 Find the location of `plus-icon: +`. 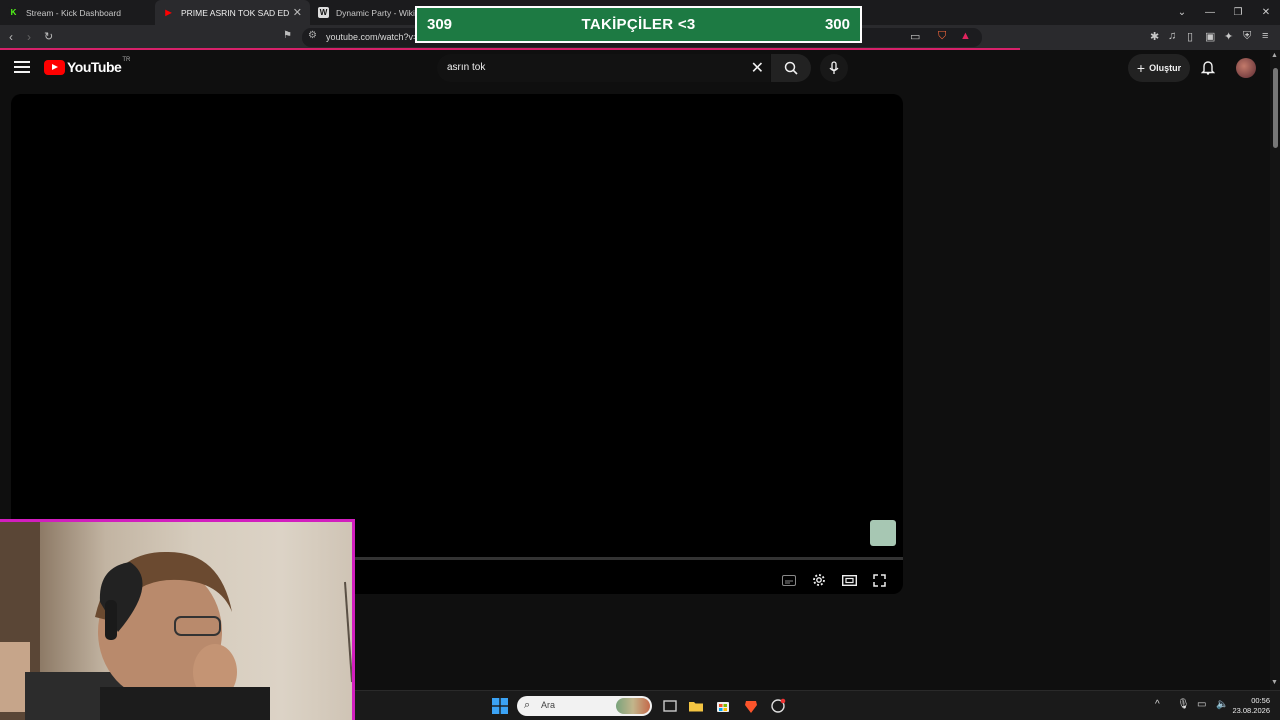

plus-icon: + is located at coordinates (1141, 68).